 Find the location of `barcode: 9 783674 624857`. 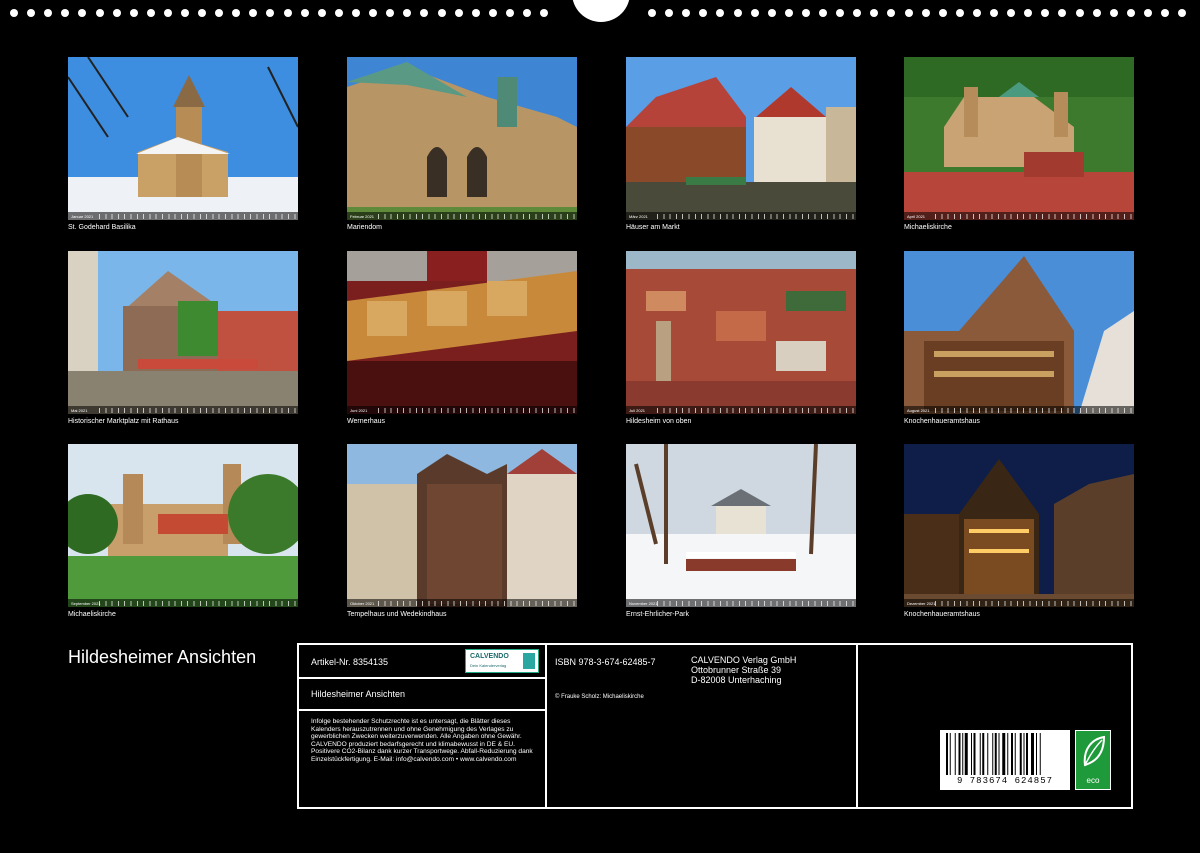

barcode: 9 783674 624857 is located at coordinates (1005, 760).